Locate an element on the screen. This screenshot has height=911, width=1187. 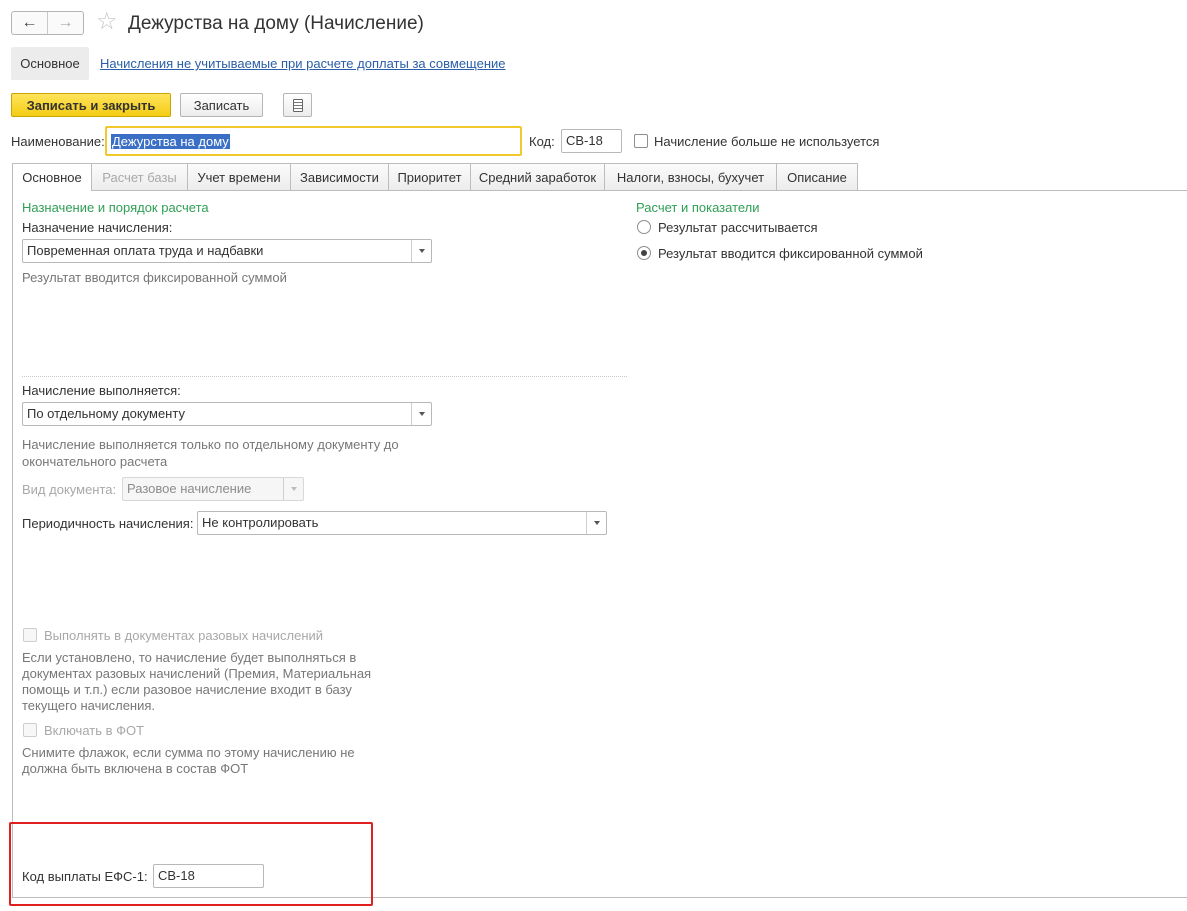
name-input-value: Дежурства на дому is located at coordinates (170, 141).